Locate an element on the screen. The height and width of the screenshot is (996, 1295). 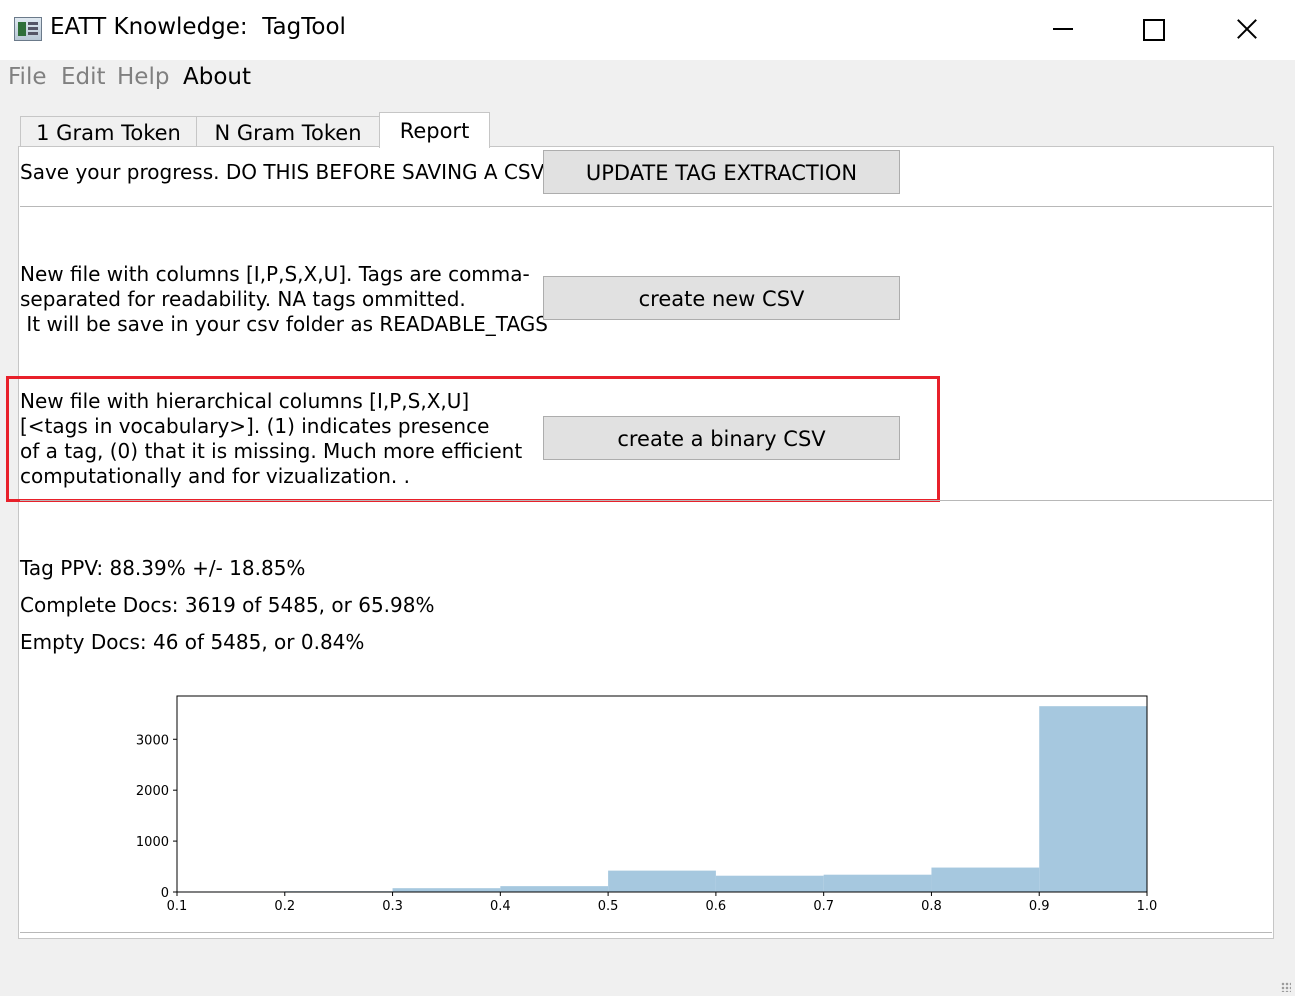
menu-help: Help is located at coordinates (143, 77).